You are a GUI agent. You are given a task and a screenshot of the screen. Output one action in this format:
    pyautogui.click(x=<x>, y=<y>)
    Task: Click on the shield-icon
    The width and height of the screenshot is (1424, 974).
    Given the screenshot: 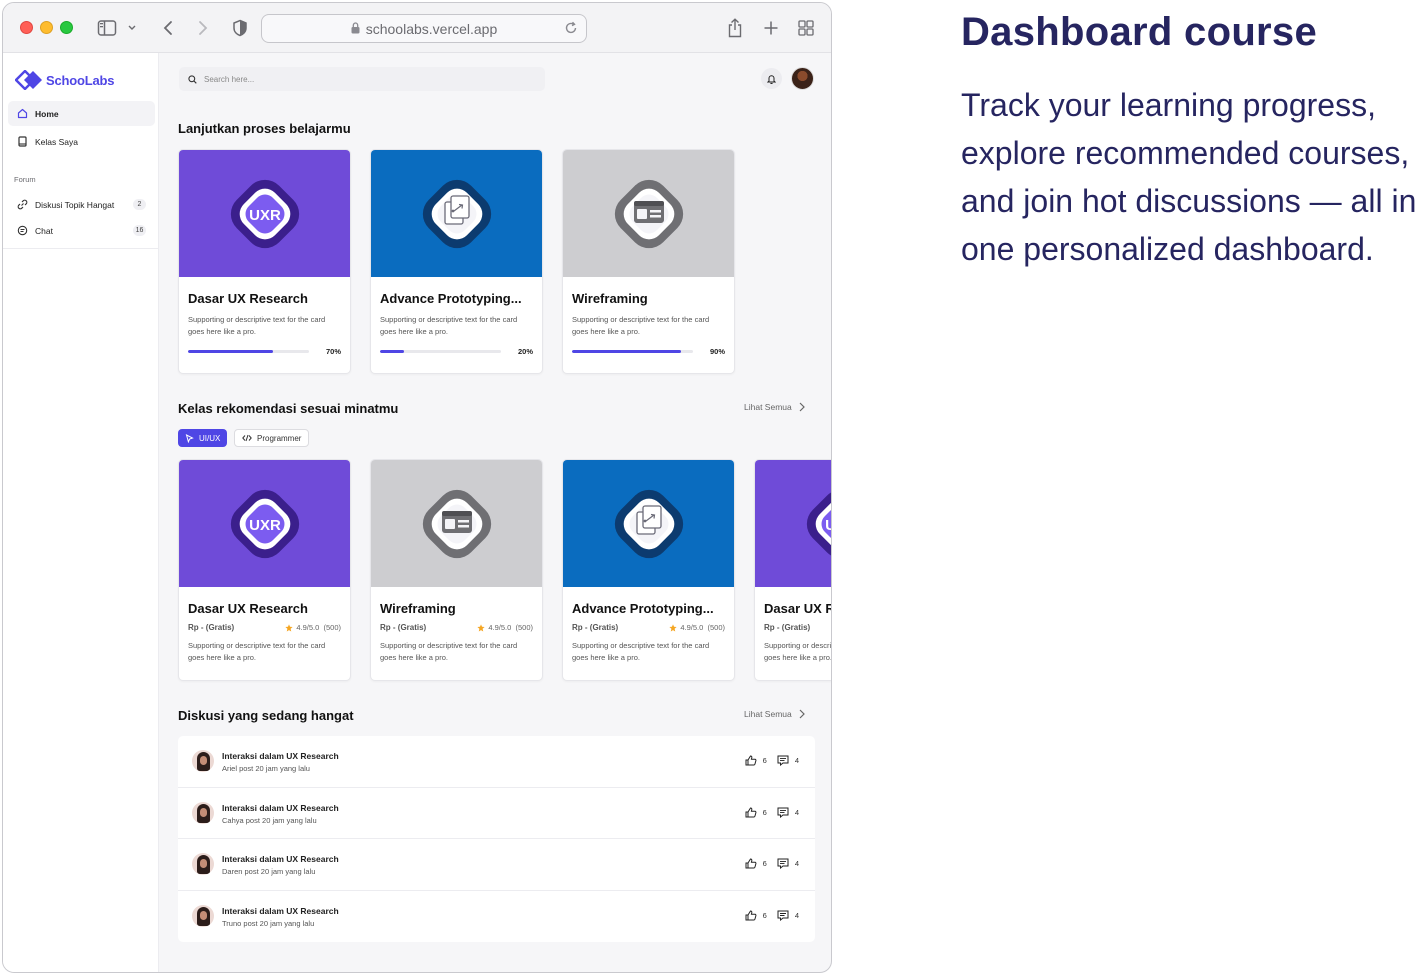 What is the action you would take?
    pyautogui.click(x=240, y=28)
    